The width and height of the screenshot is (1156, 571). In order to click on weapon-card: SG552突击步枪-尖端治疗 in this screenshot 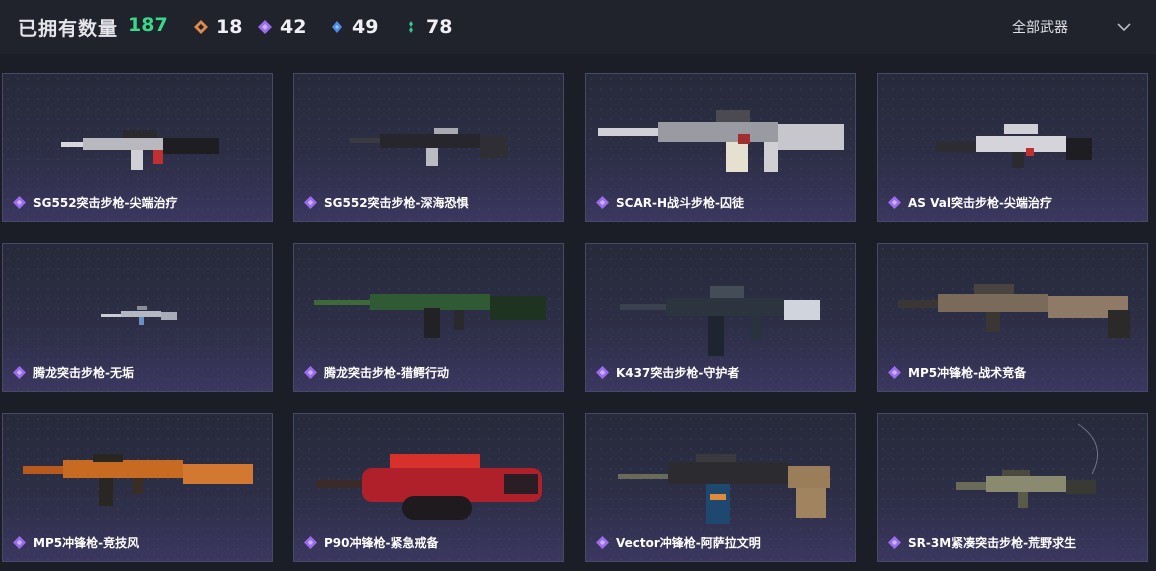, I will do `click(137, 147)`.